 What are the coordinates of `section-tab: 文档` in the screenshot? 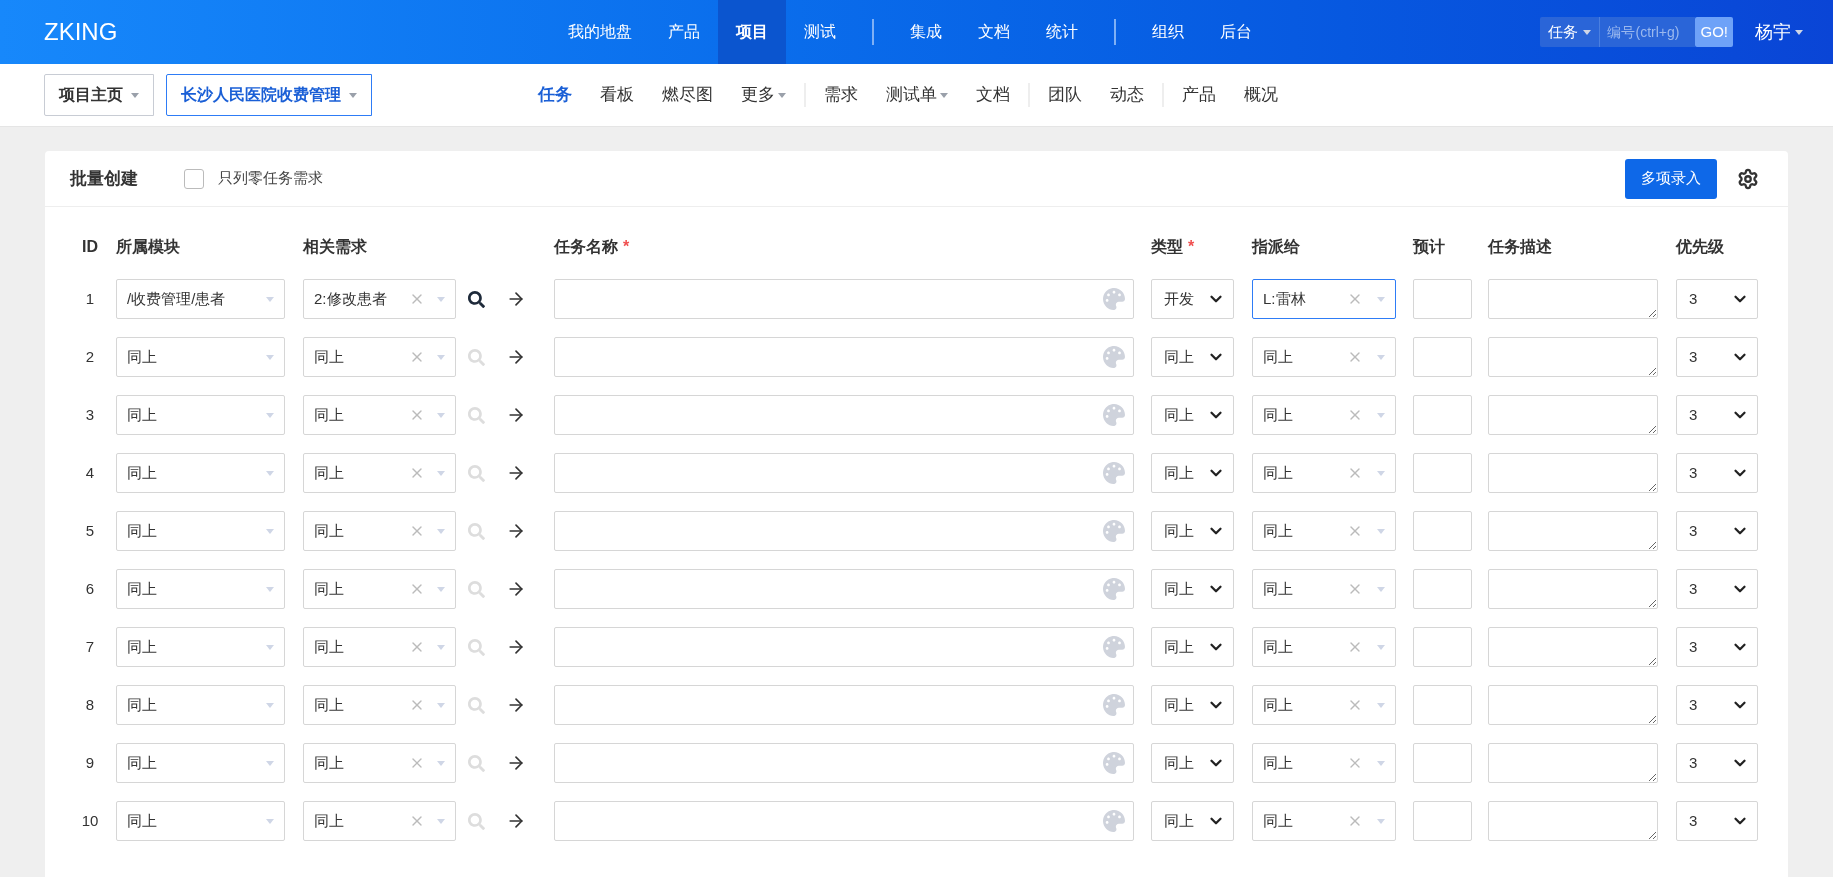 It's located at (993, 95).